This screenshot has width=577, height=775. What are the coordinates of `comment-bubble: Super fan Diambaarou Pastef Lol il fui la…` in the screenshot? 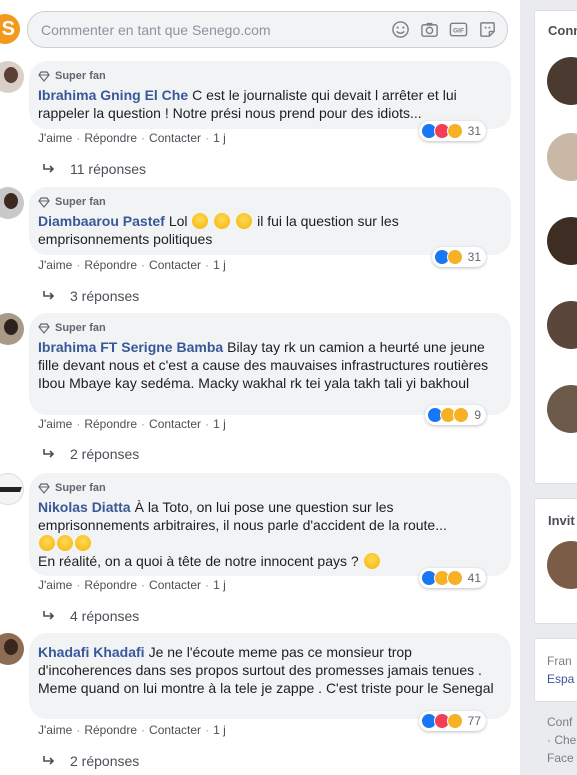 It's located at (270, 221).